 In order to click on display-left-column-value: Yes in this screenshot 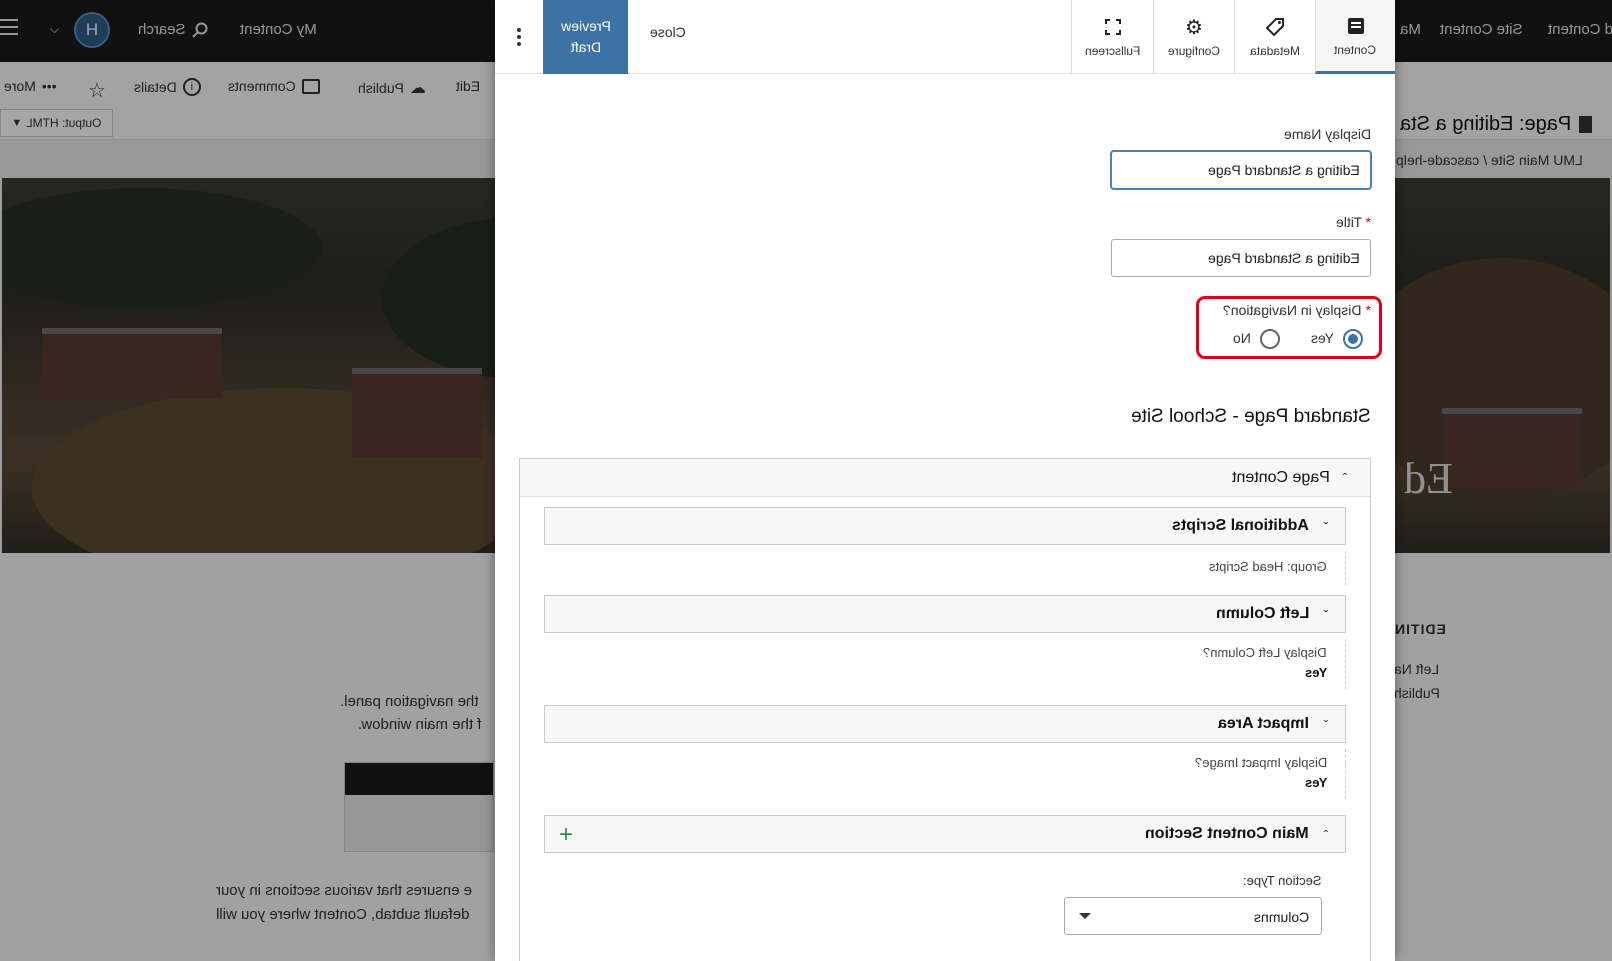, I will do `click(1315, 672)`.